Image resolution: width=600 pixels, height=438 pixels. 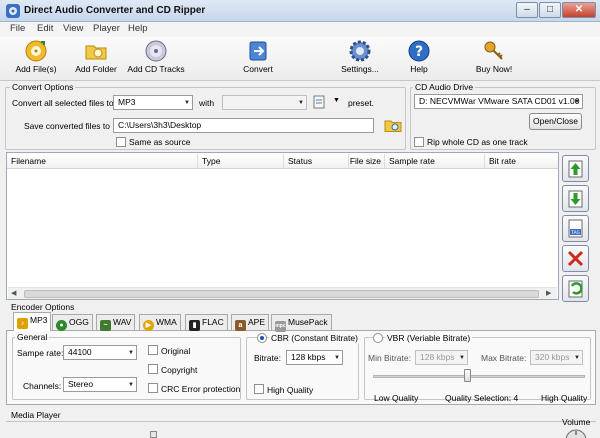 What do you see at coordinates (419, 142) in the screenshot?
I see `rip-whole-cd-checkbox` at bounding box center [419, 142].